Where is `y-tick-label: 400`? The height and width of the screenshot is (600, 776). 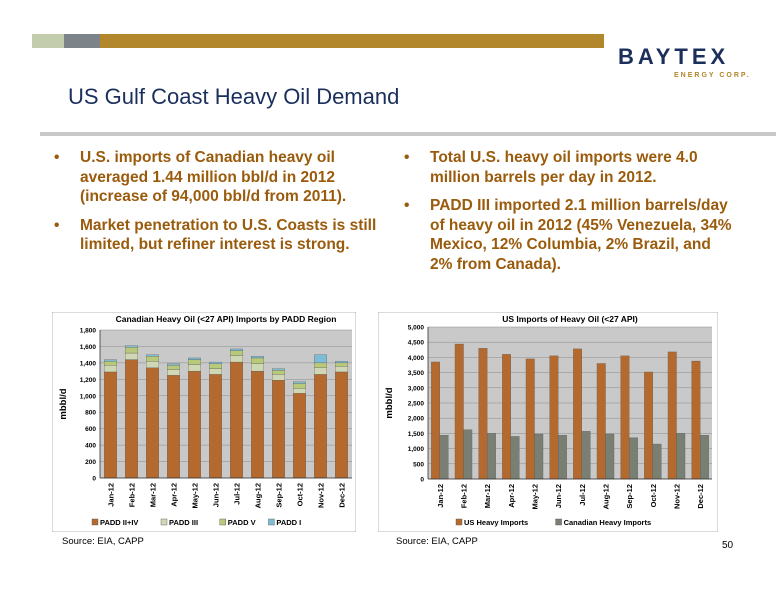 y-tick-label: 400 is located at coordinates (90, 446).